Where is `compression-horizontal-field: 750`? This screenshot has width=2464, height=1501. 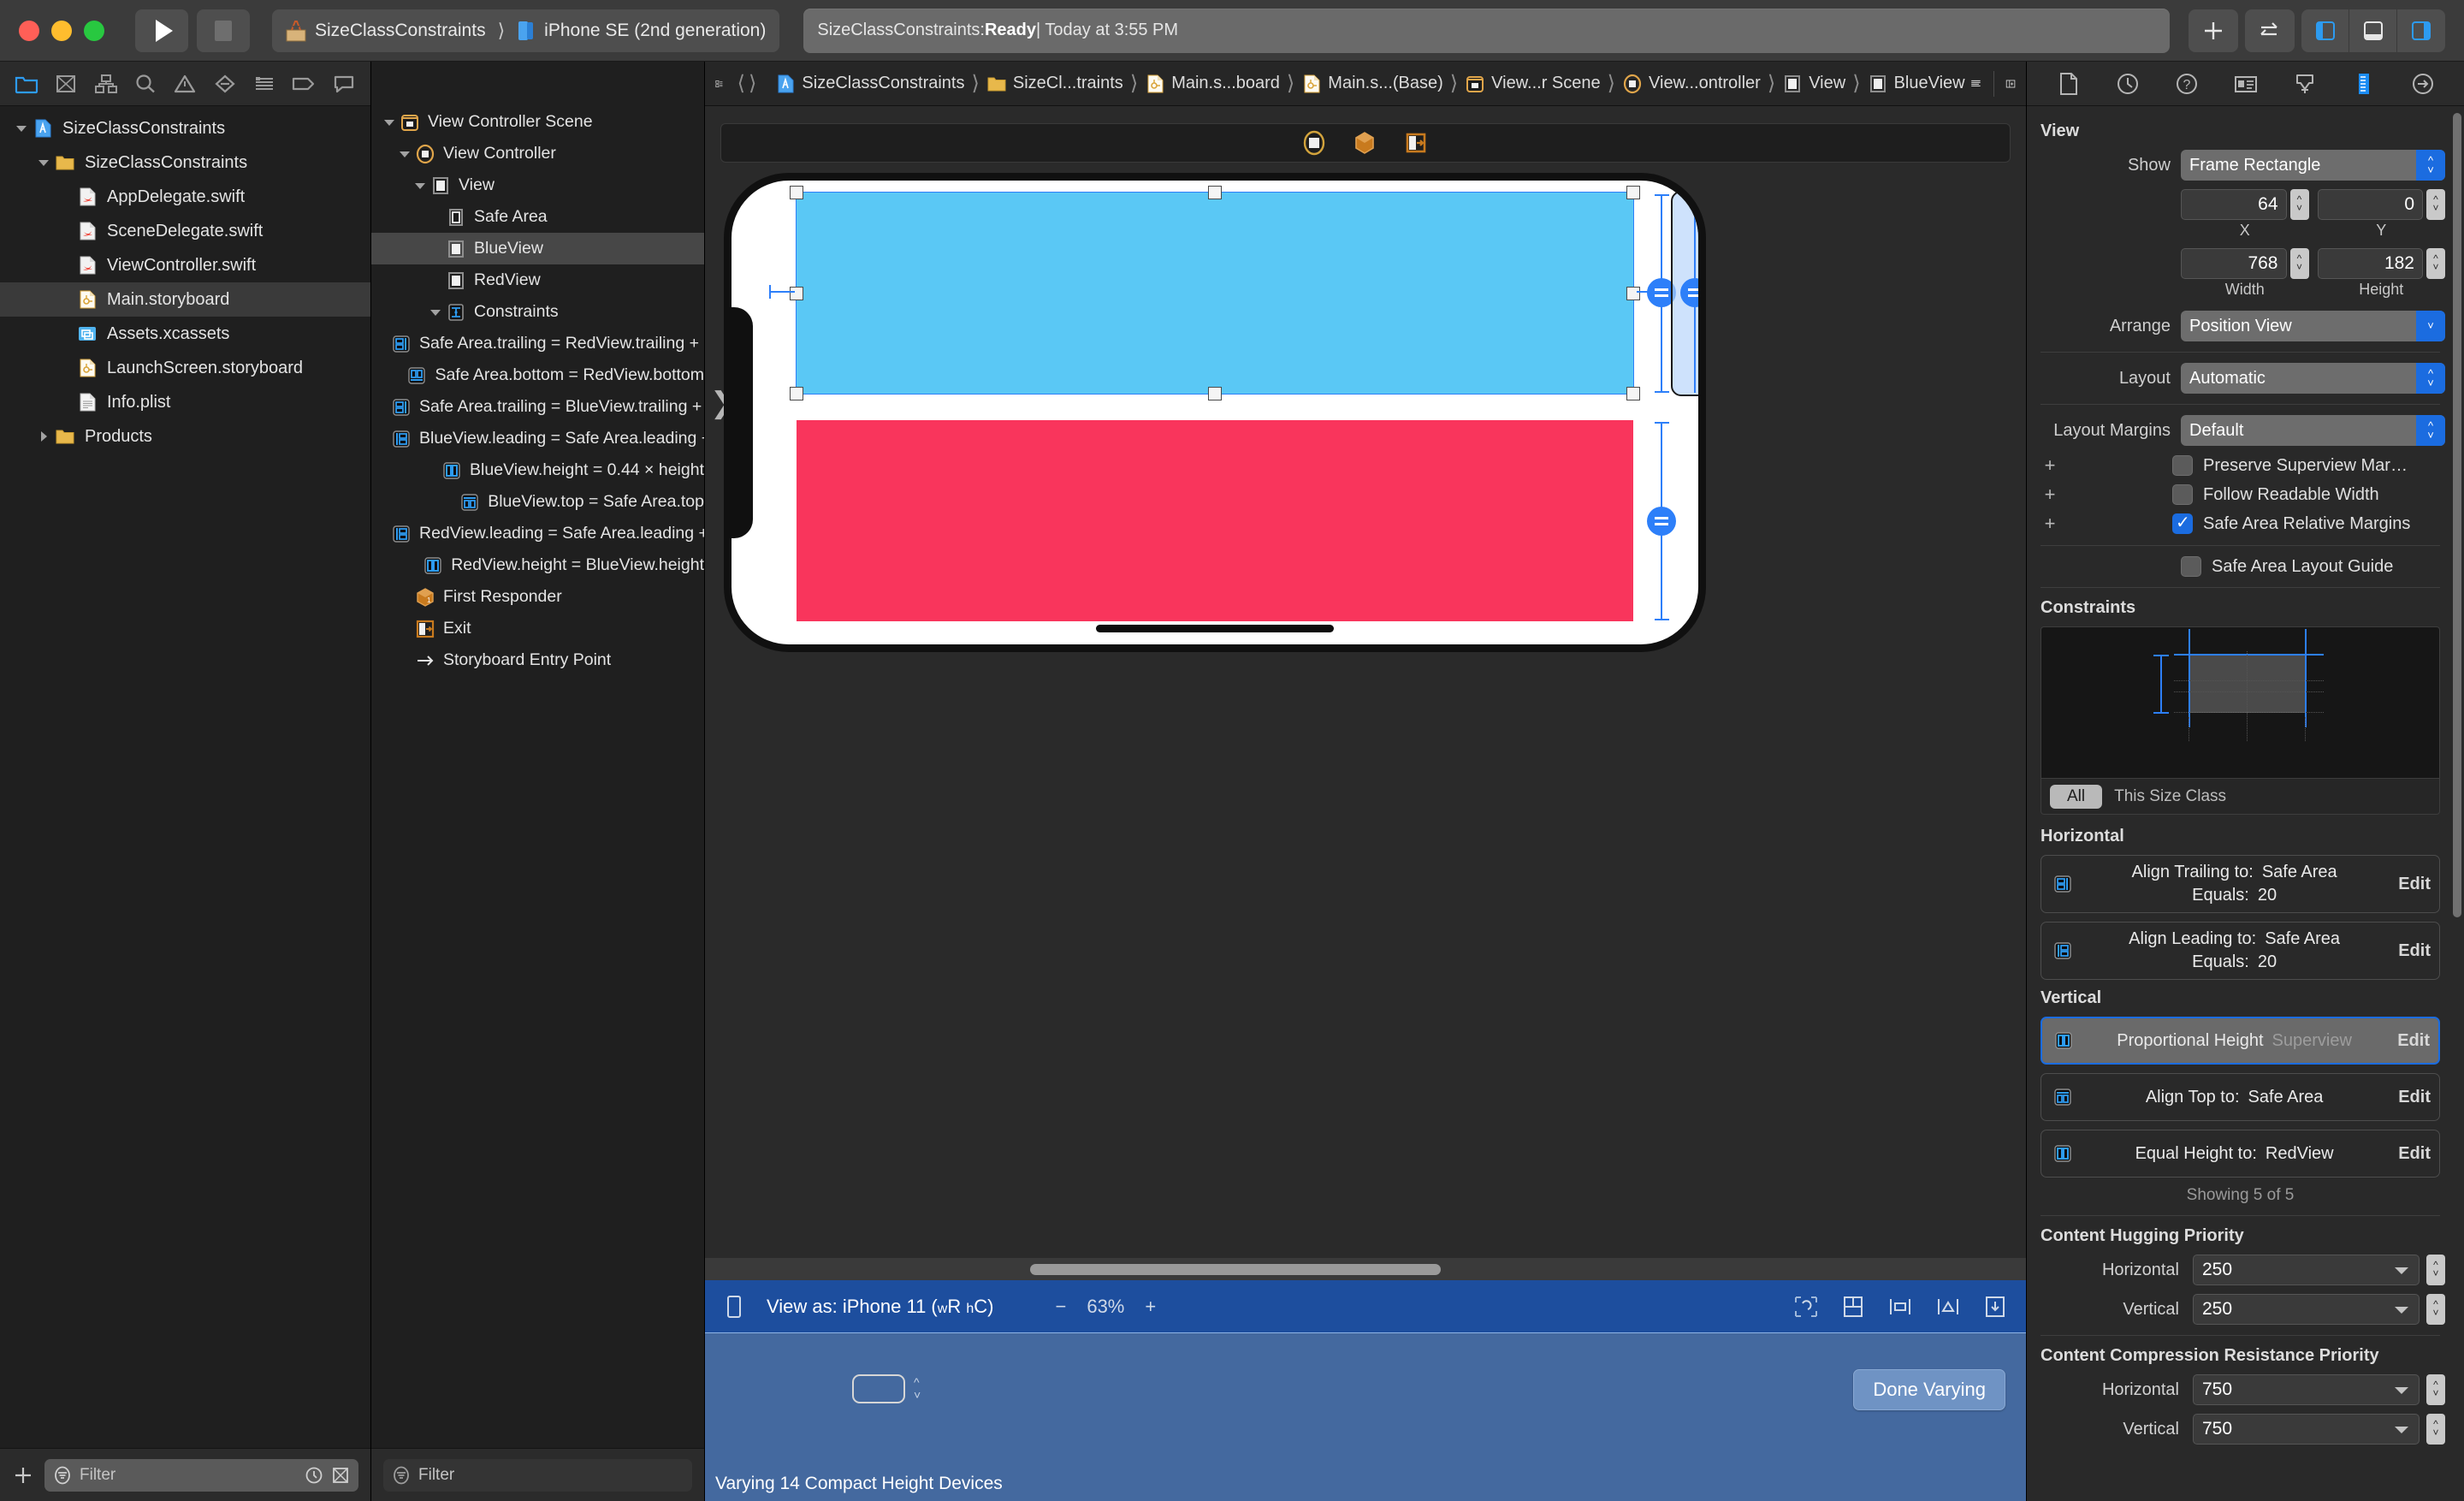
compression-horizontal-field: 750 is located at coordinates (2306, 1389).